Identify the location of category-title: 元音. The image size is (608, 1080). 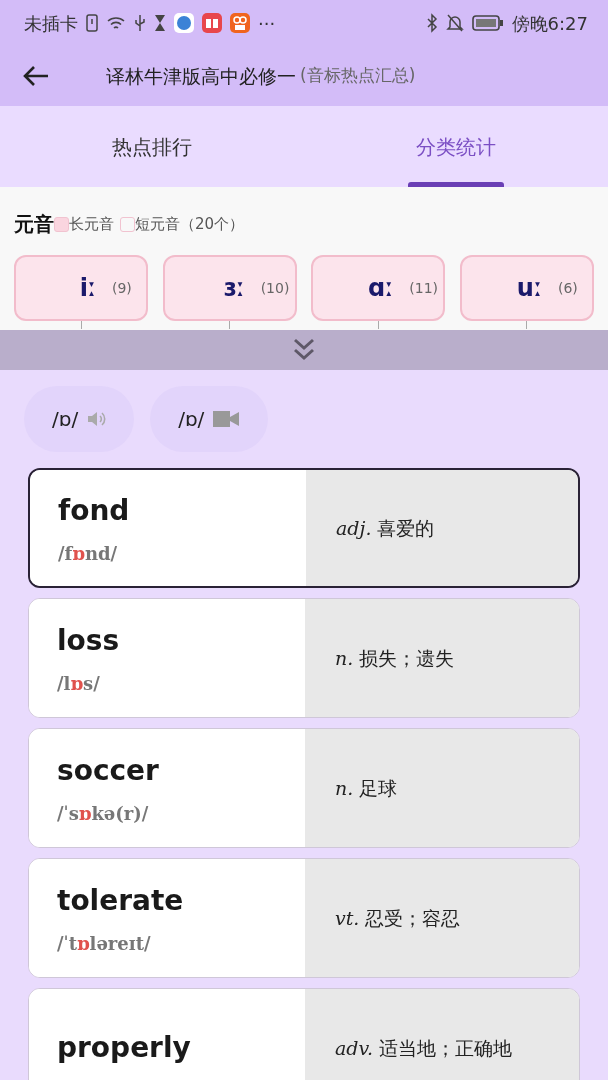
(34, 224).